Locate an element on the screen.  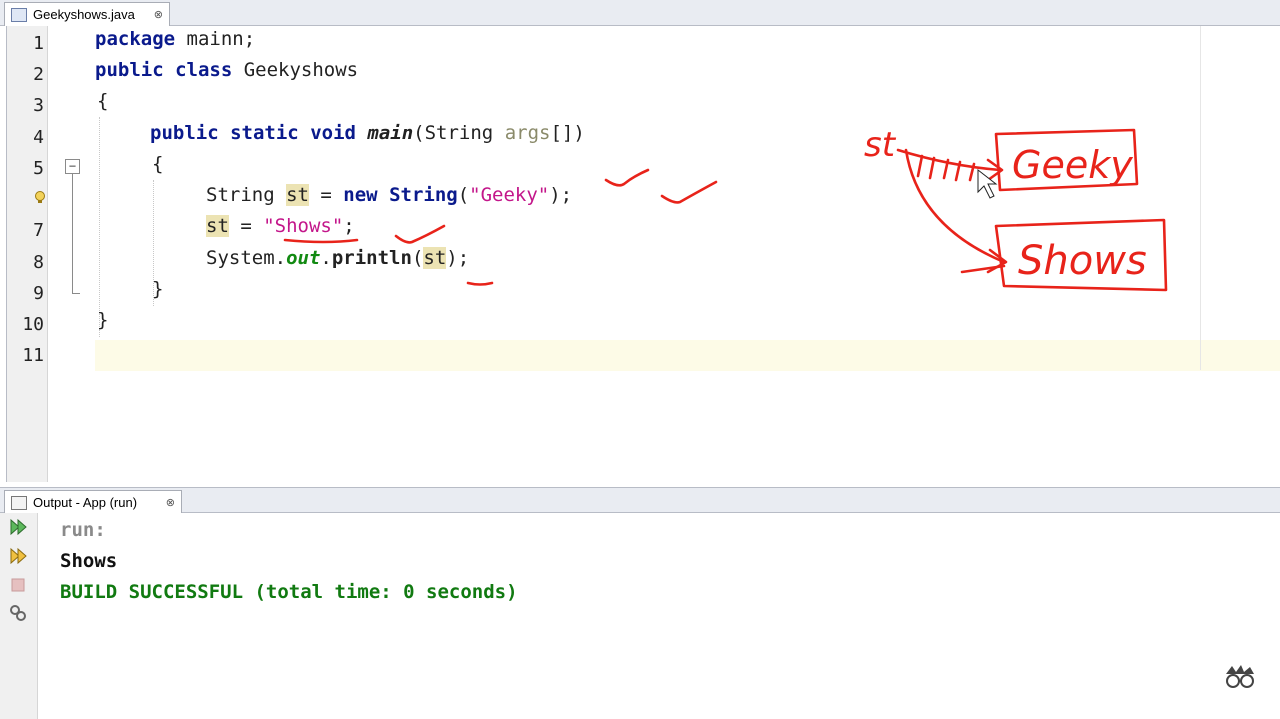
keyword: package is located at coordinates (135, 39).